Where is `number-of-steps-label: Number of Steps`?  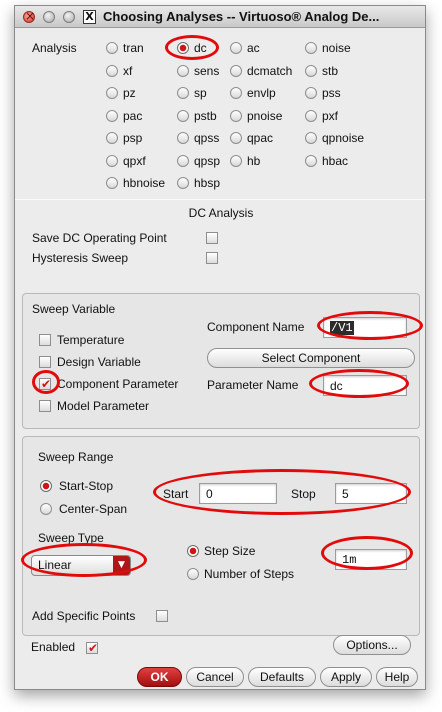 number-of-steps-label: Number of Steps is located at coordinates (249, 574).